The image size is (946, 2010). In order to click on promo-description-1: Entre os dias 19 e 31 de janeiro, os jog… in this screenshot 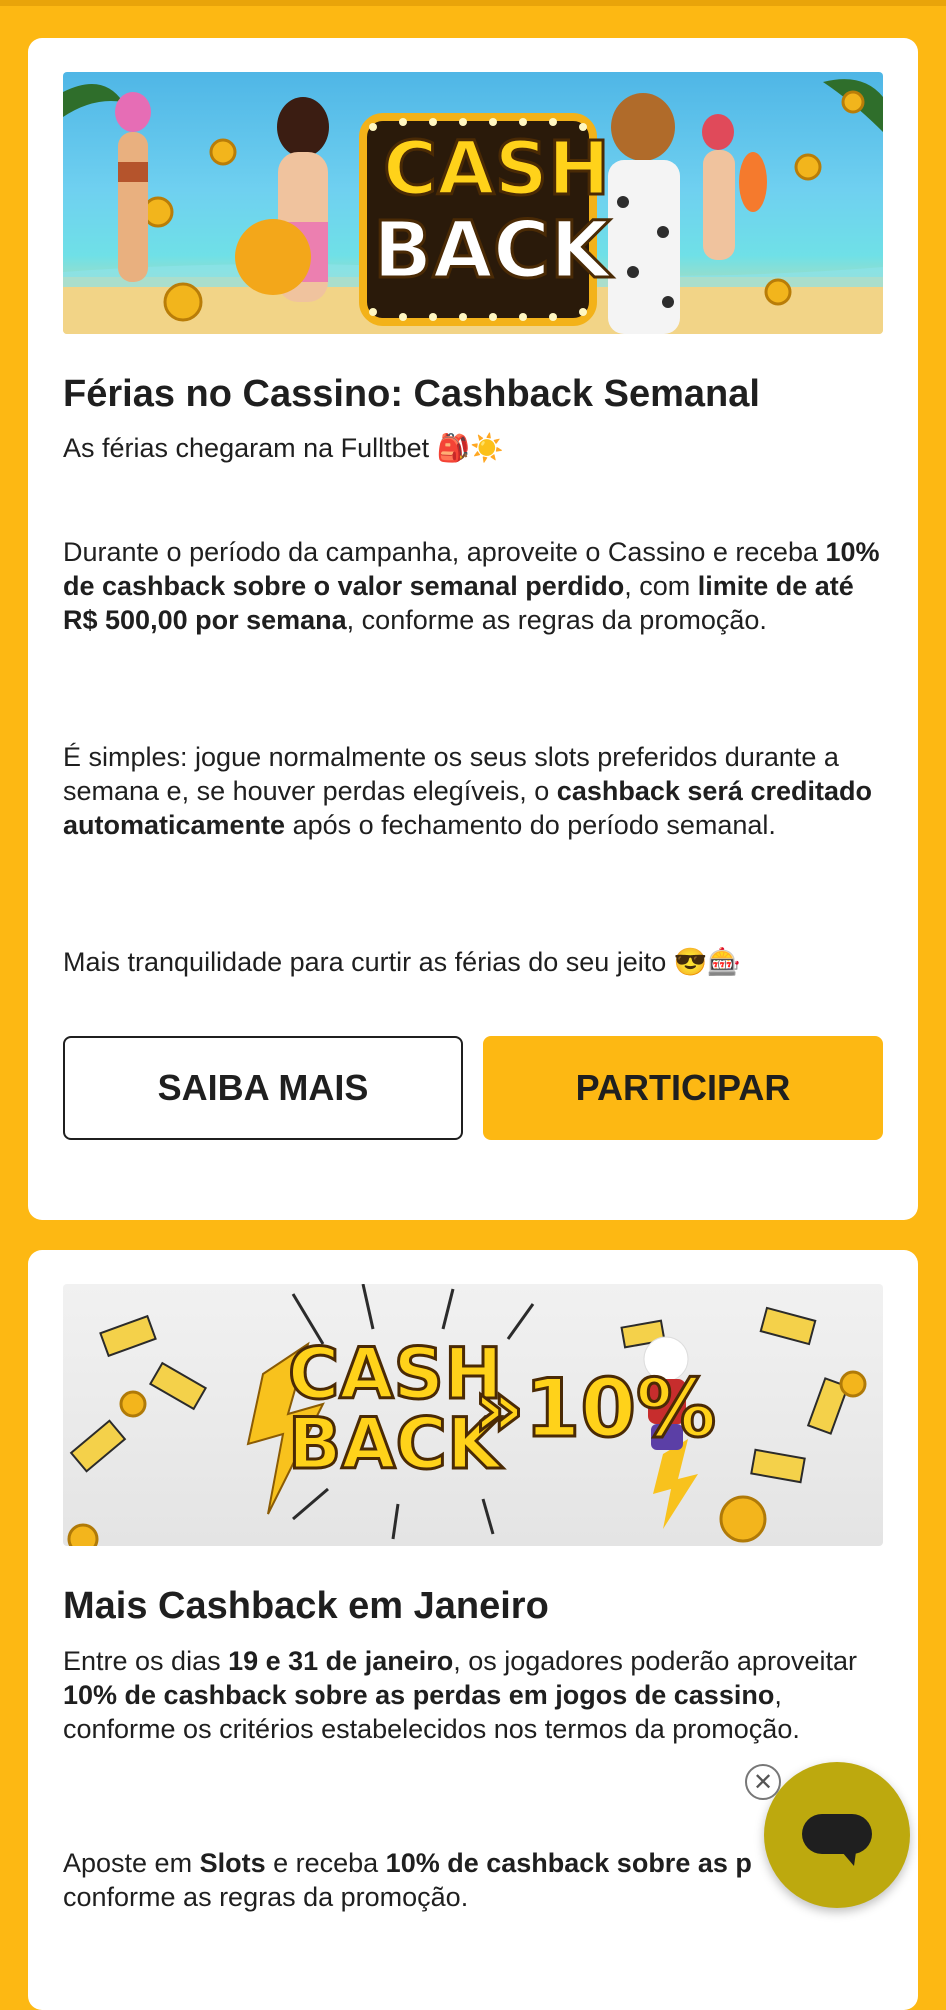, I will do `click(460, 1695)`.